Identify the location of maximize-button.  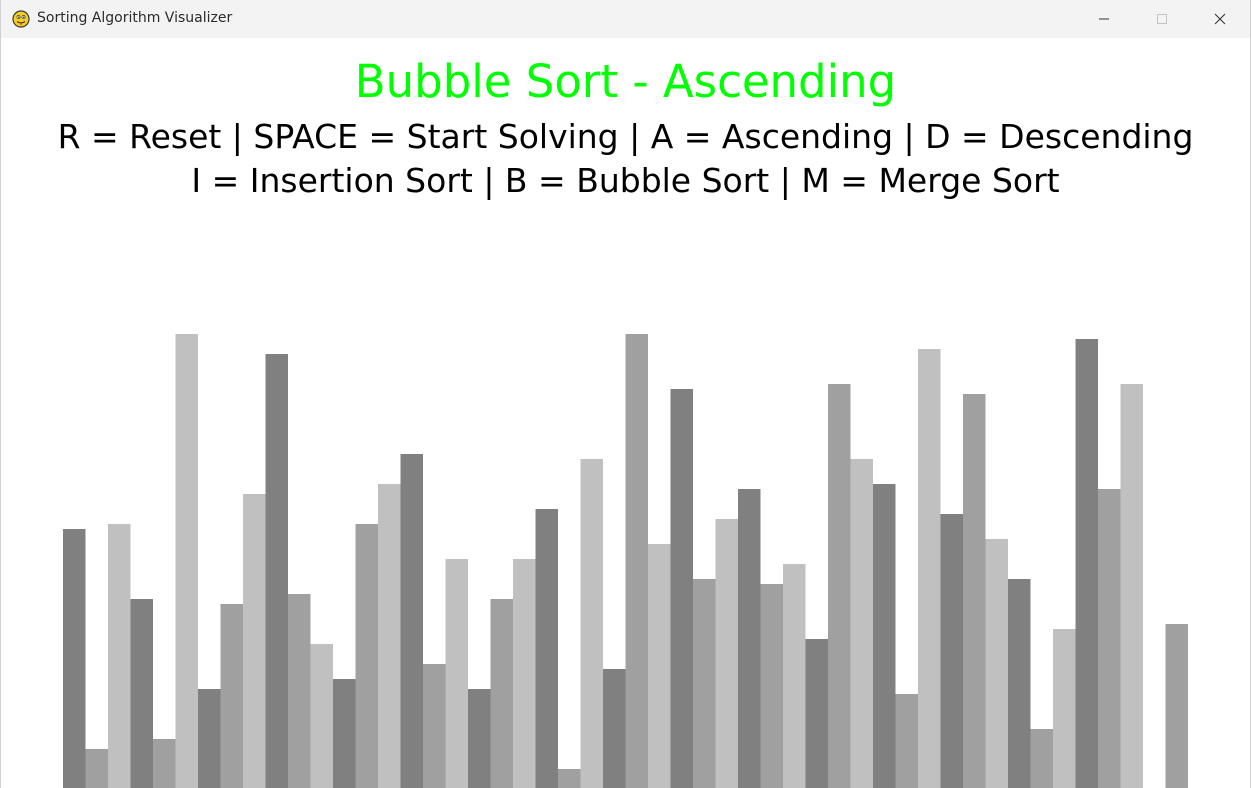
(1162, 19).